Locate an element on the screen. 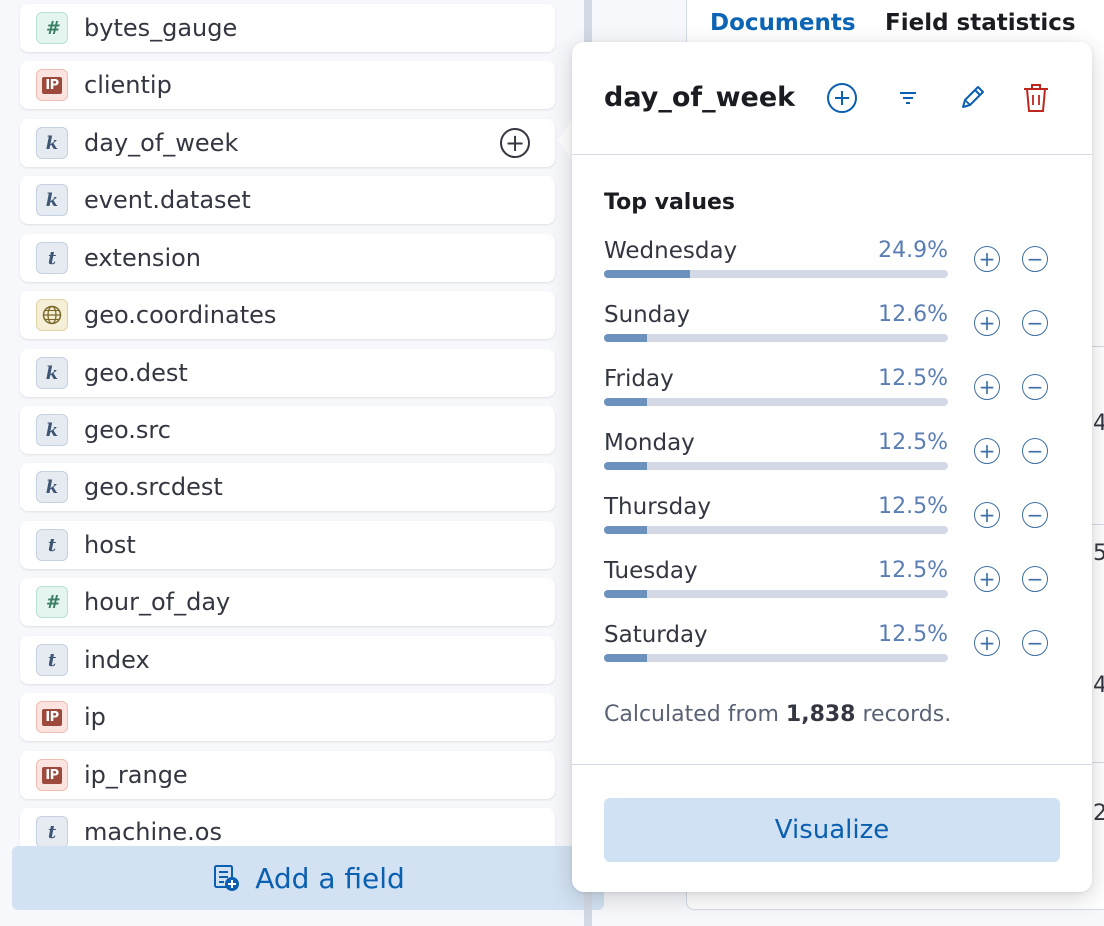 The height and width of the screenshot is (926, 1104). visualize-label: Visualize is located at coordinates (832, 830).